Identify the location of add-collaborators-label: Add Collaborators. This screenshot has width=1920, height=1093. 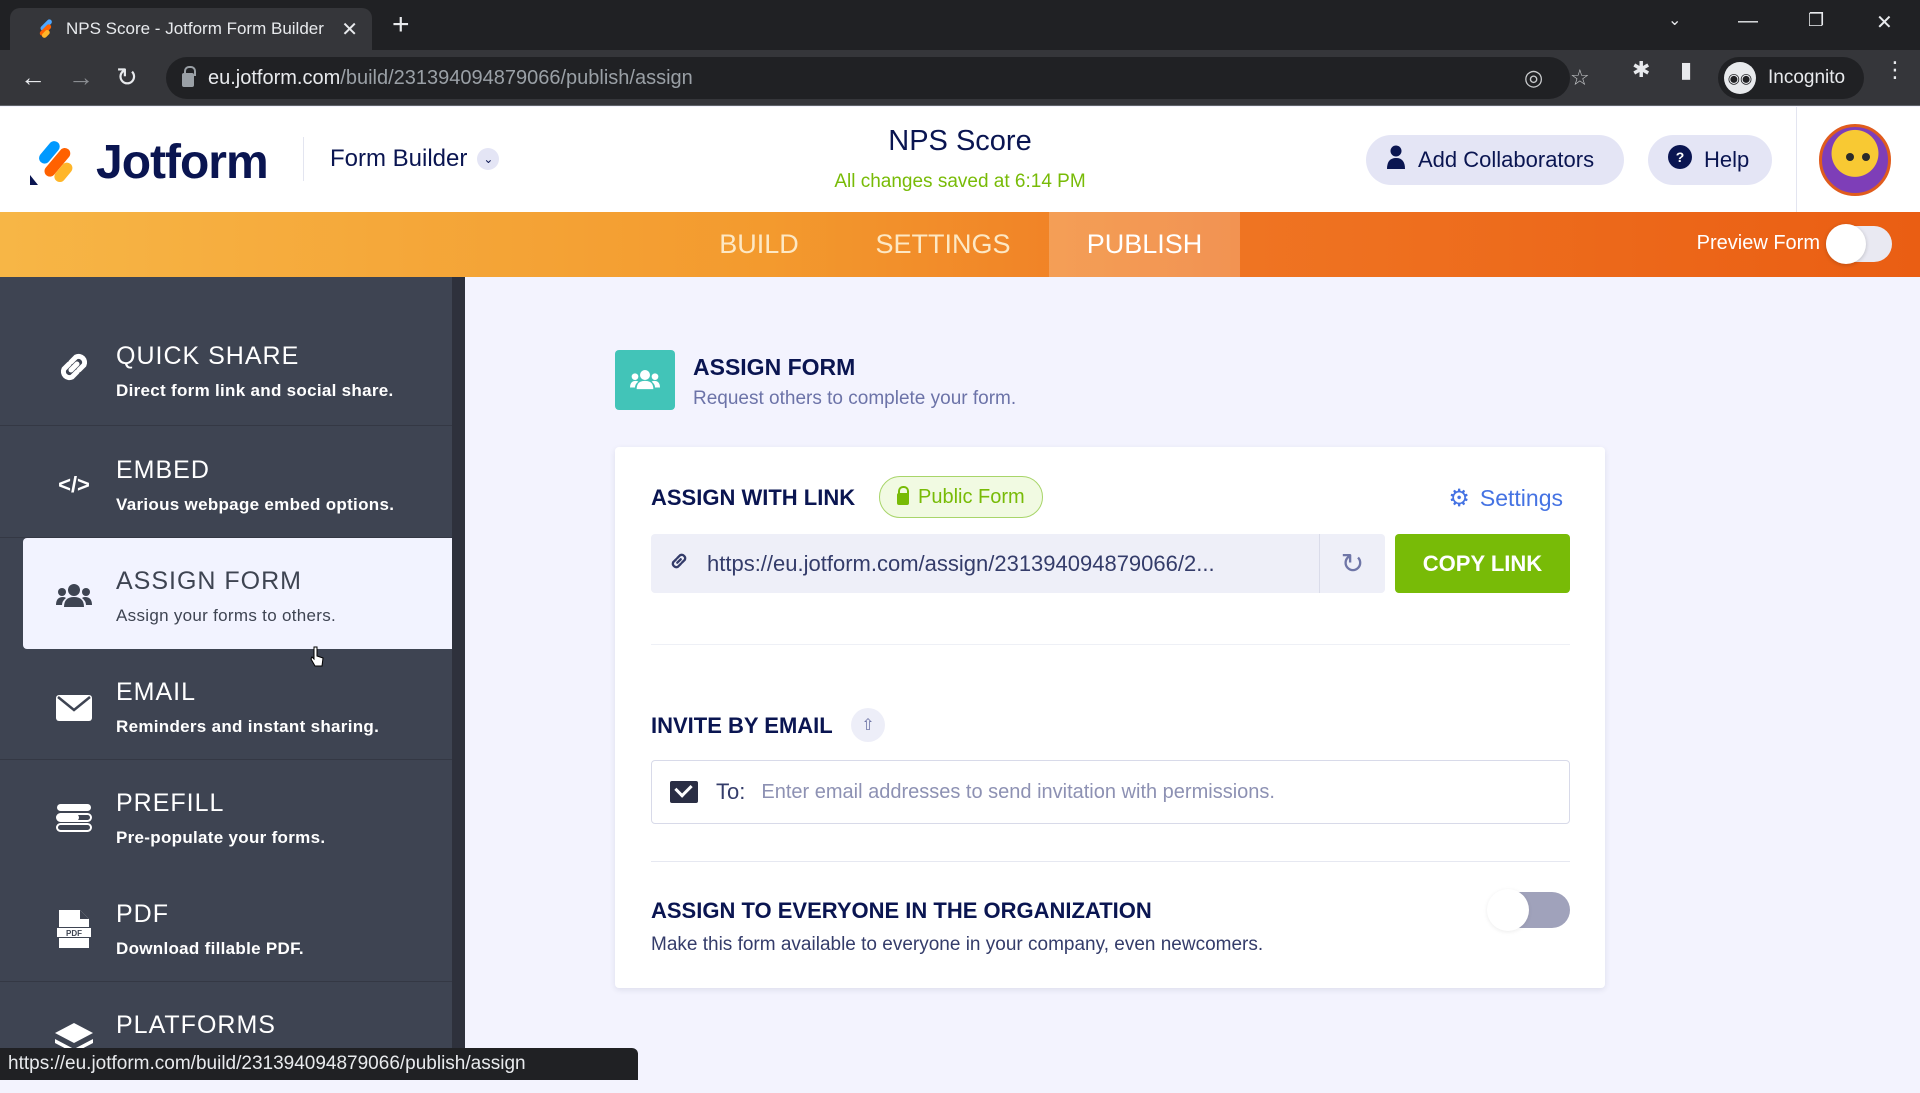
(1506, 159).